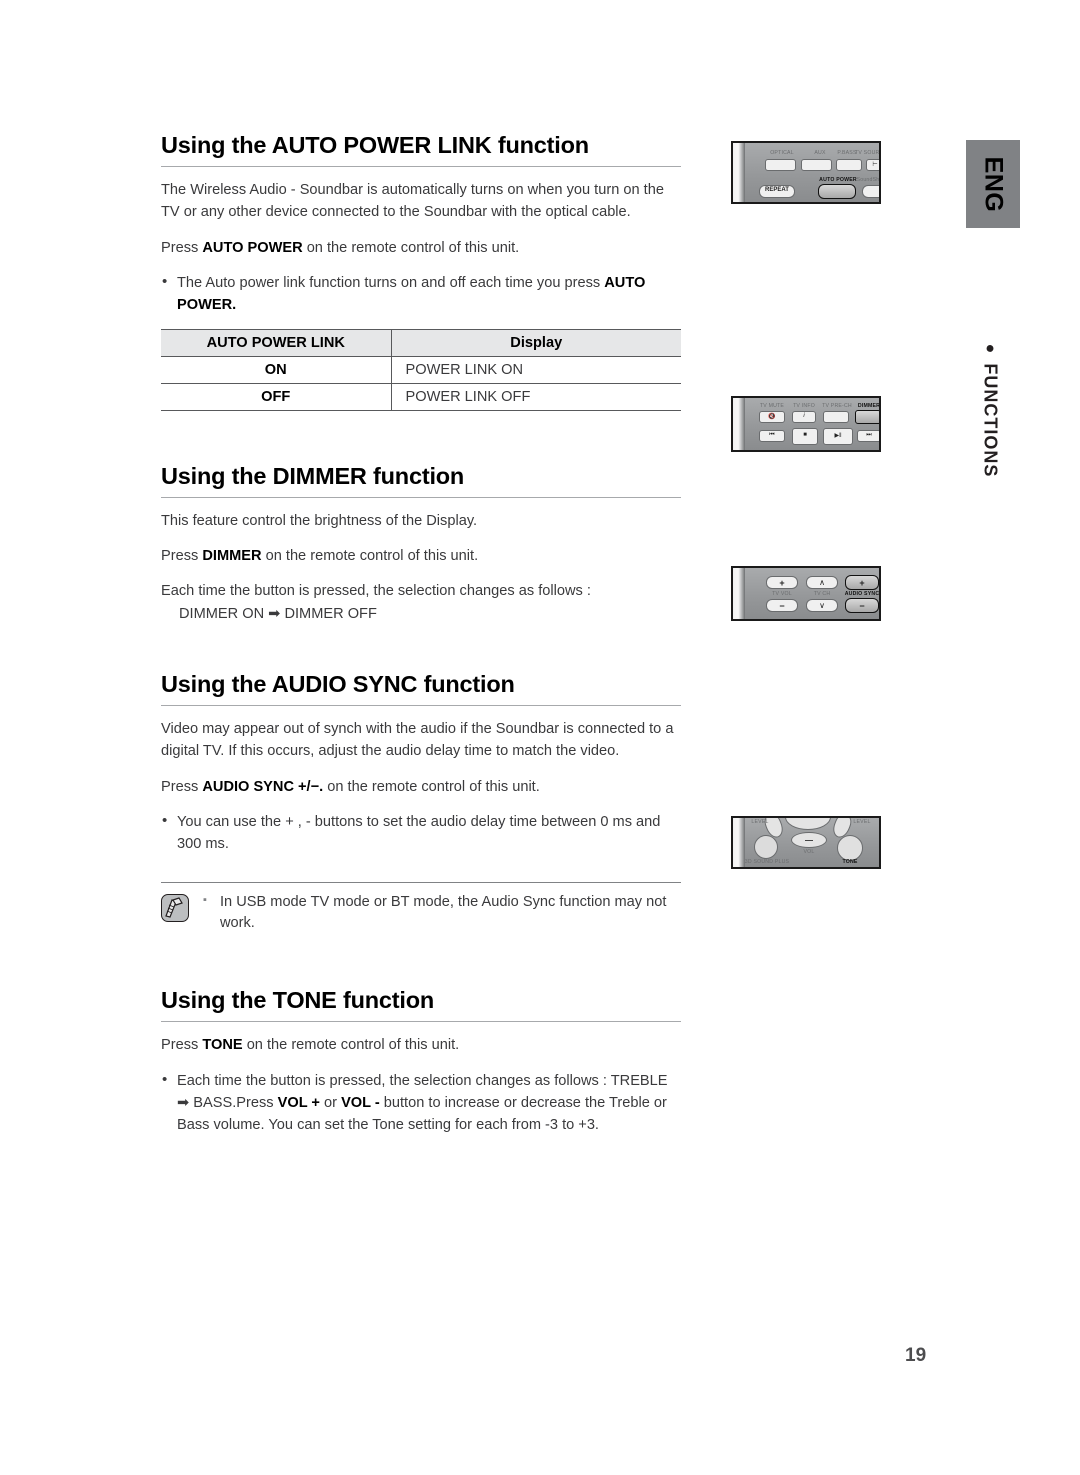 Image resolution: width=1080 pixels, height=1475 pixels. Describe the element at coordinates (536, 396) in the screenshot. I see `table-cell-display: POWER LINK OFF` at that location.